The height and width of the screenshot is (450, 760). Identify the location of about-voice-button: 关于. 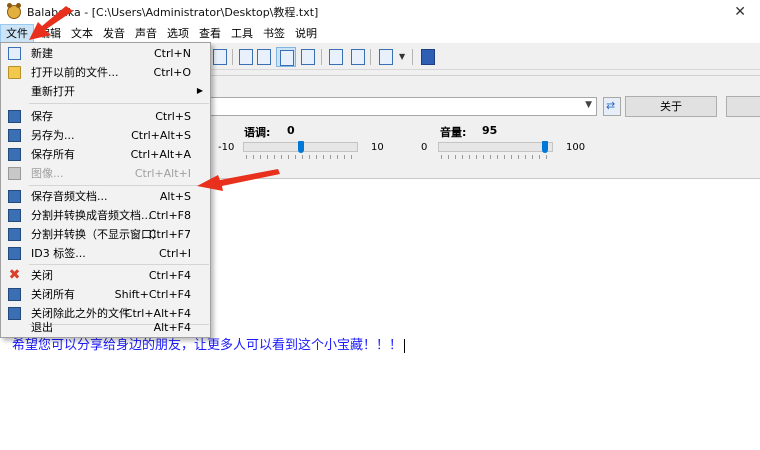
(671, 106).